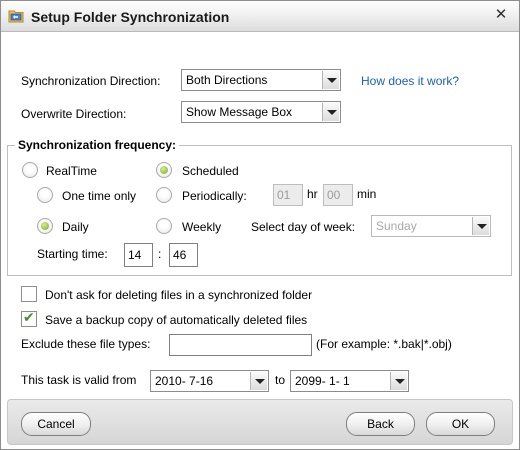 The height and width of the screenshot is (450, 520). What do you see at coordinates (74, 114) in the screenshot?
I see `overwrite-direction-label: Overwrite Direction:` at bounding box center [74, 114].